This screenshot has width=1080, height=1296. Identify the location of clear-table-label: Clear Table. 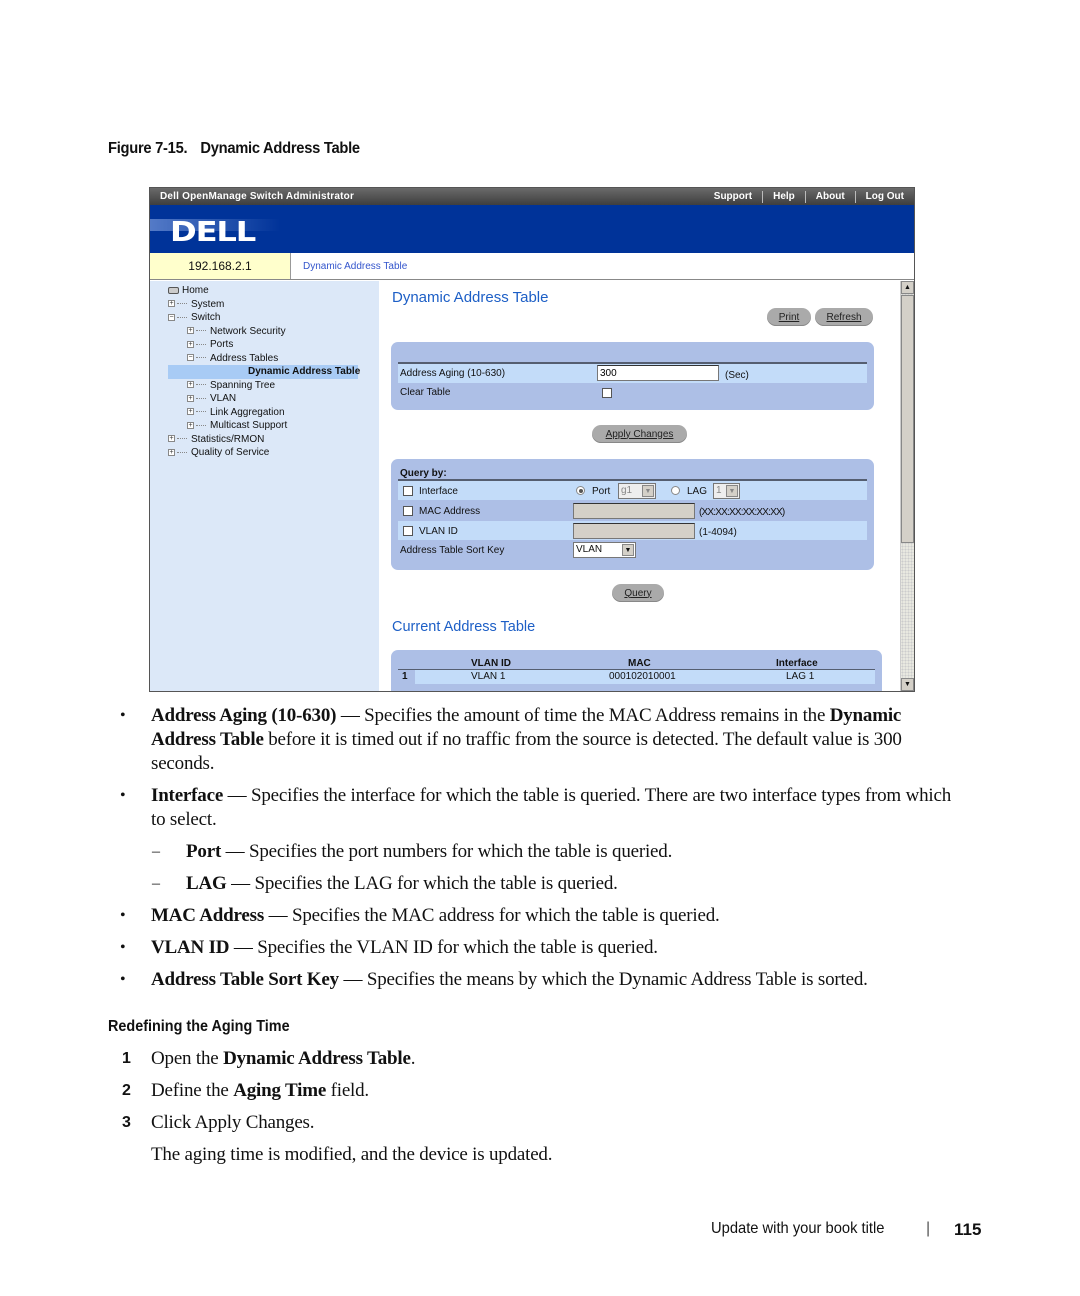
(425, 392).